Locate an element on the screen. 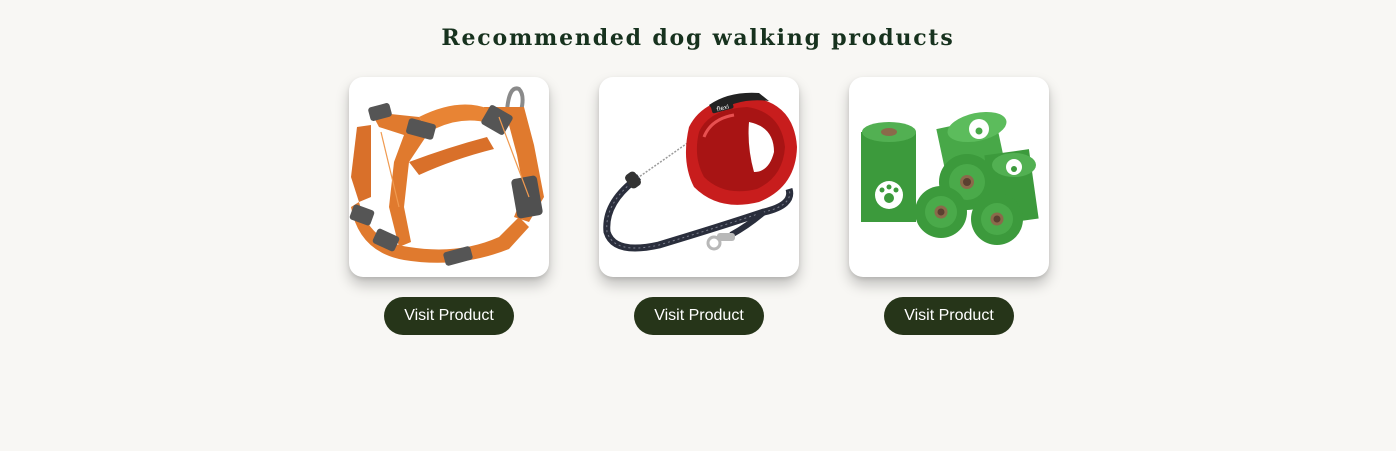 This screenshot has width=1396, height=451. red-retractable-leash-image: flexi is located at coordinates (700, 172).